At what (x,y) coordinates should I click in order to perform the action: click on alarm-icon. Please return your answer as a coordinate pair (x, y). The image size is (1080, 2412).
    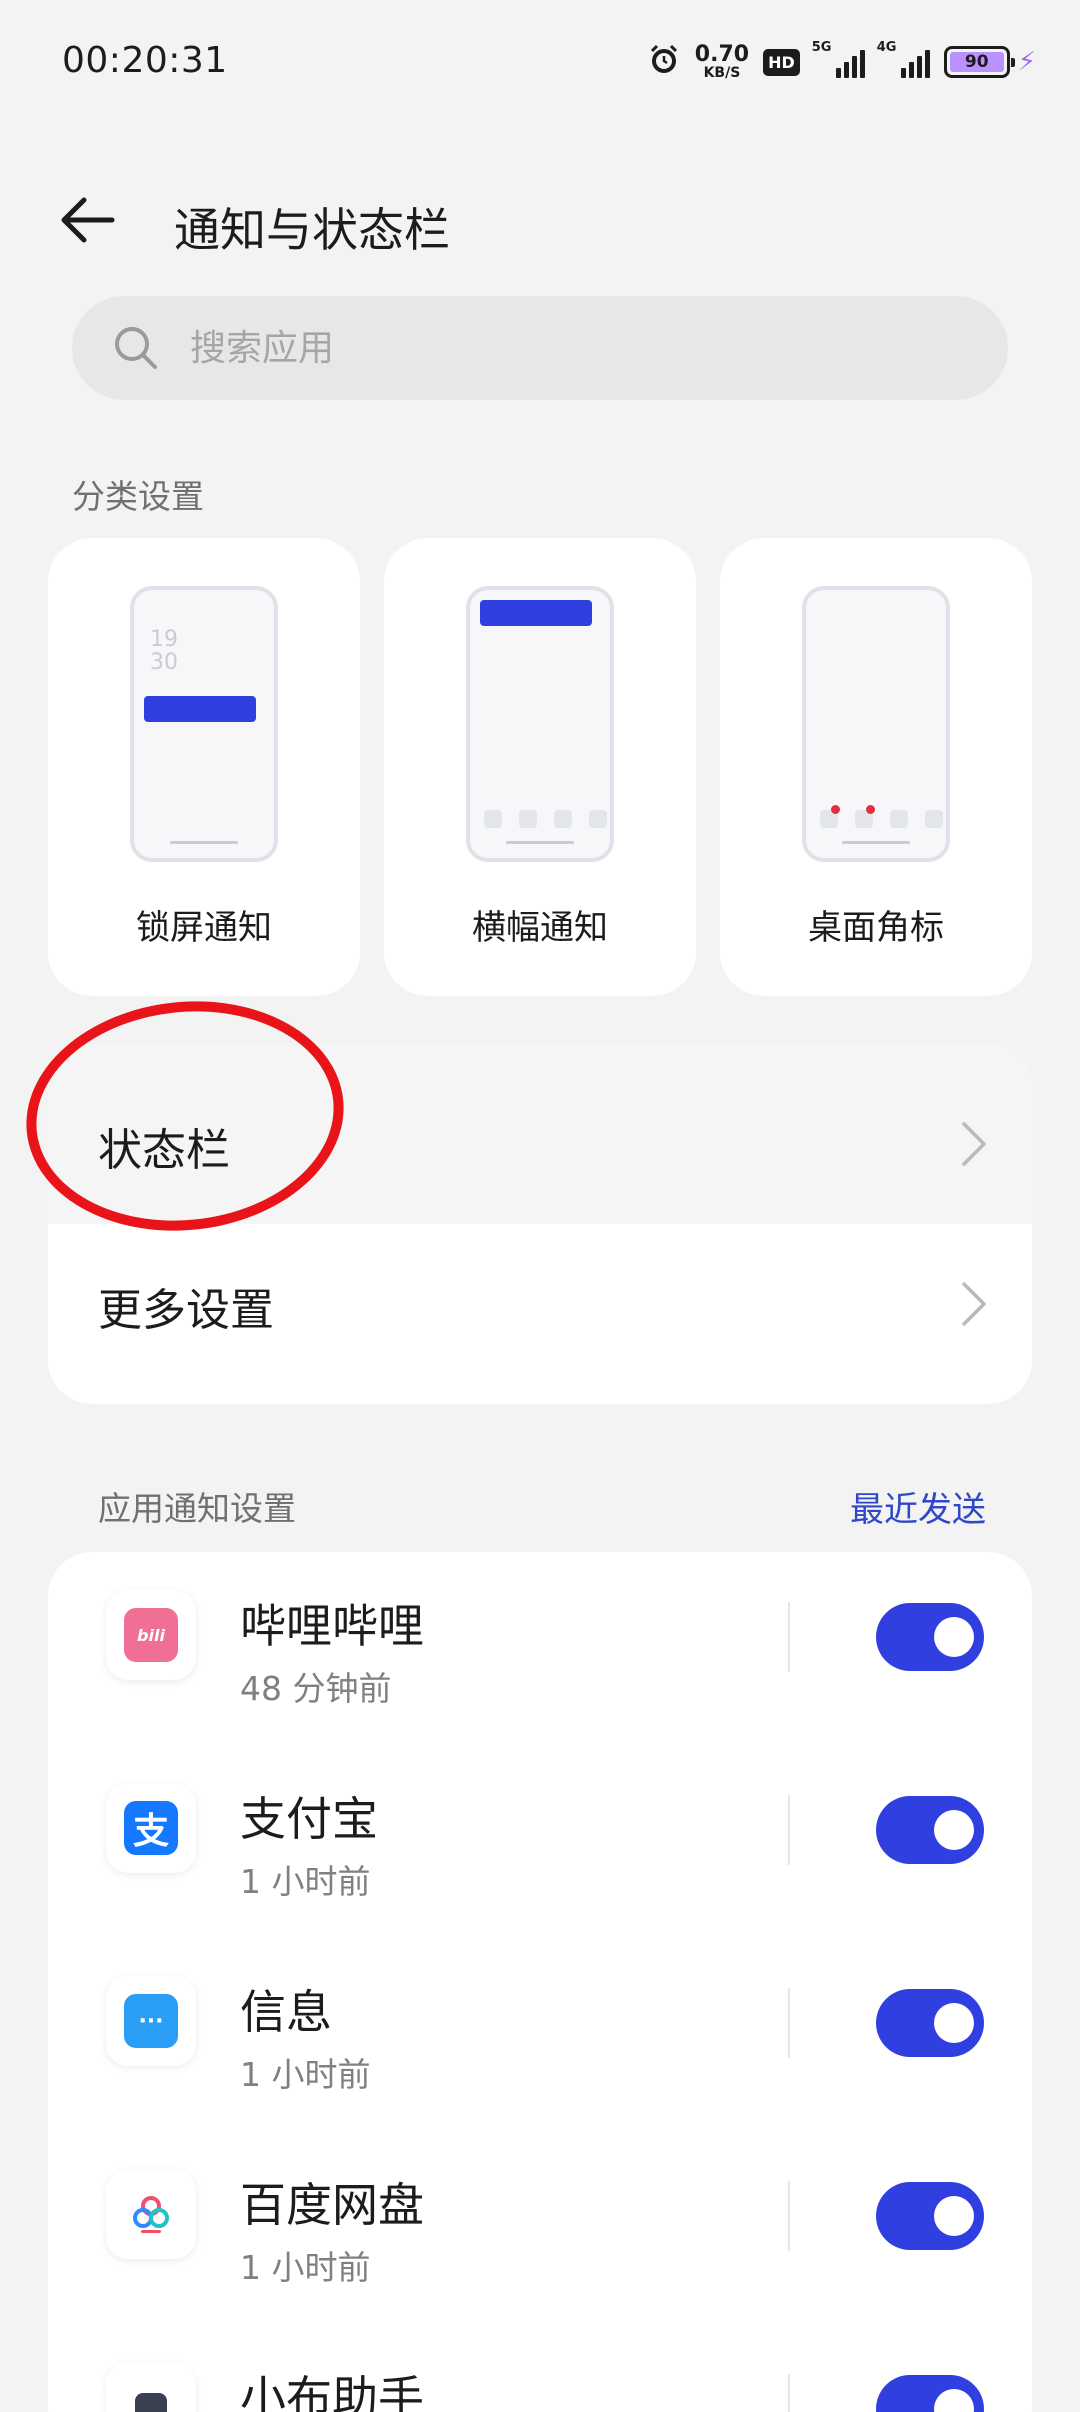
    Looking at the image, I should click on (664, 62).